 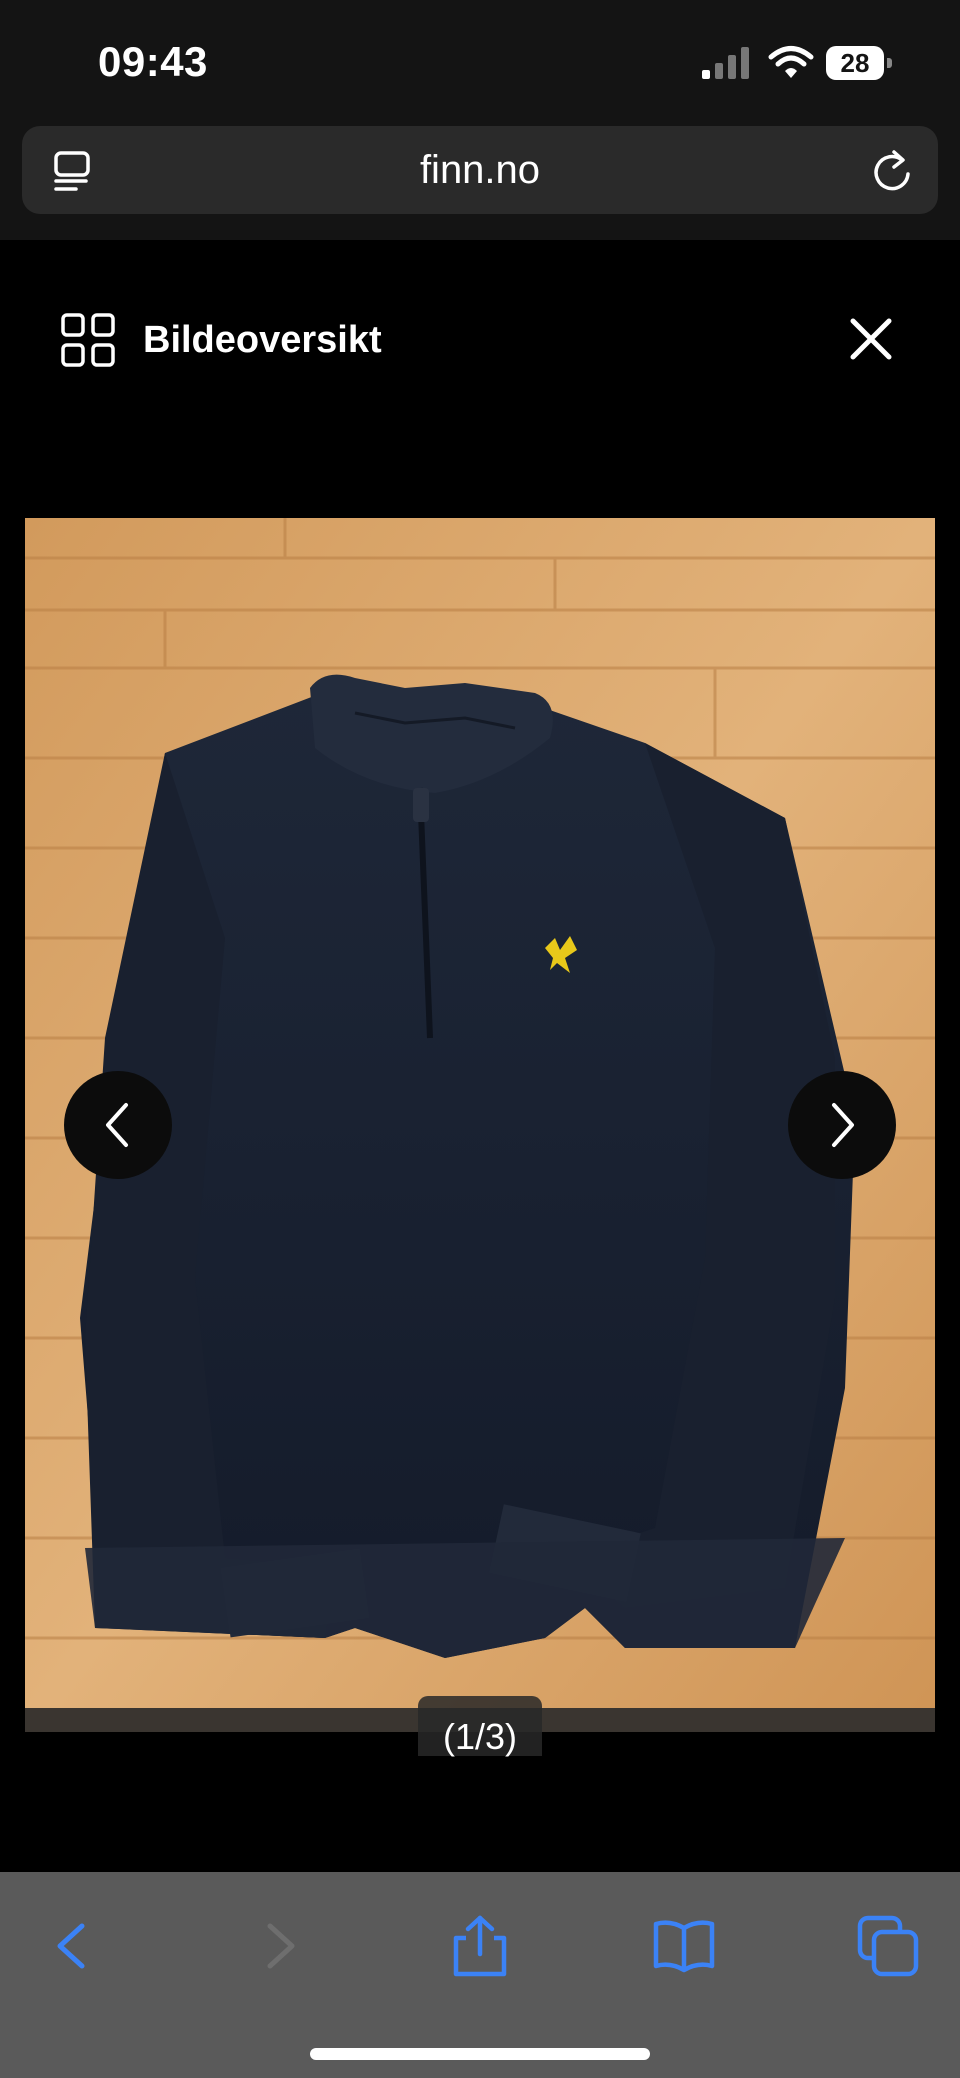 What do you see at coordinates (280, 1946) in the screenshot?
I see `forward-icon` at bounding box center [280, 1946].